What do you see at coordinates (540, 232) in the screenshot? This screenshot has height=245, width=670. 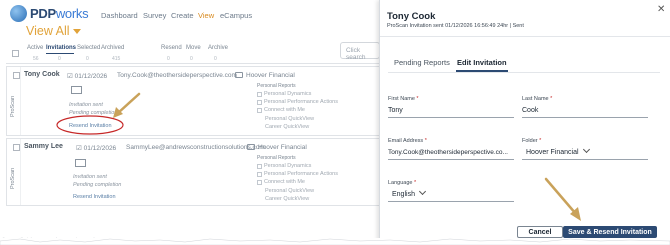 I see `cancel-button: Cancel` at bounding box center [540, 232].